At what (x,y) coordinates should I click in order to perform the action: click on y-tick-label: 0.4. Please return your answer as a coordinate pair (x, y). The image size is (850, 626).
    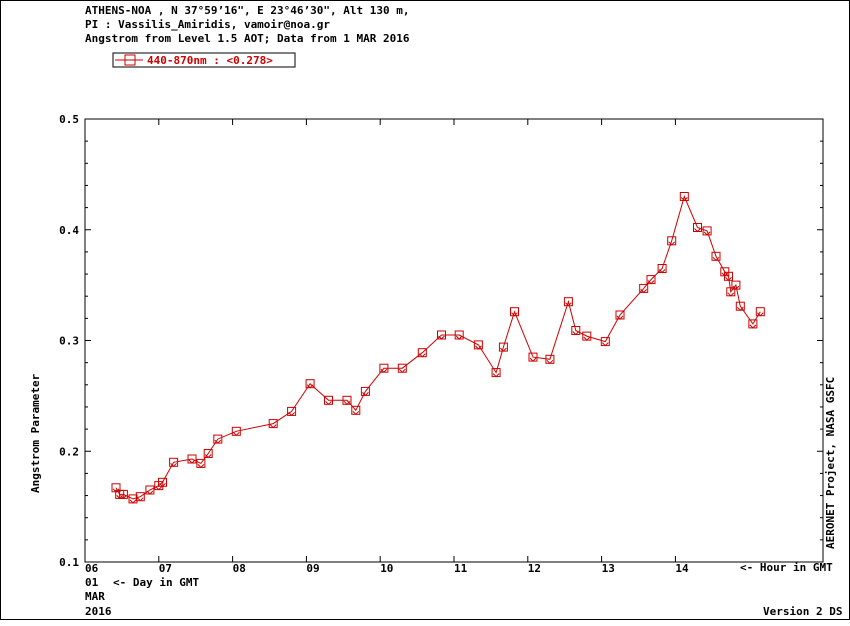
    Looking at the image, I should click on (69, 230).